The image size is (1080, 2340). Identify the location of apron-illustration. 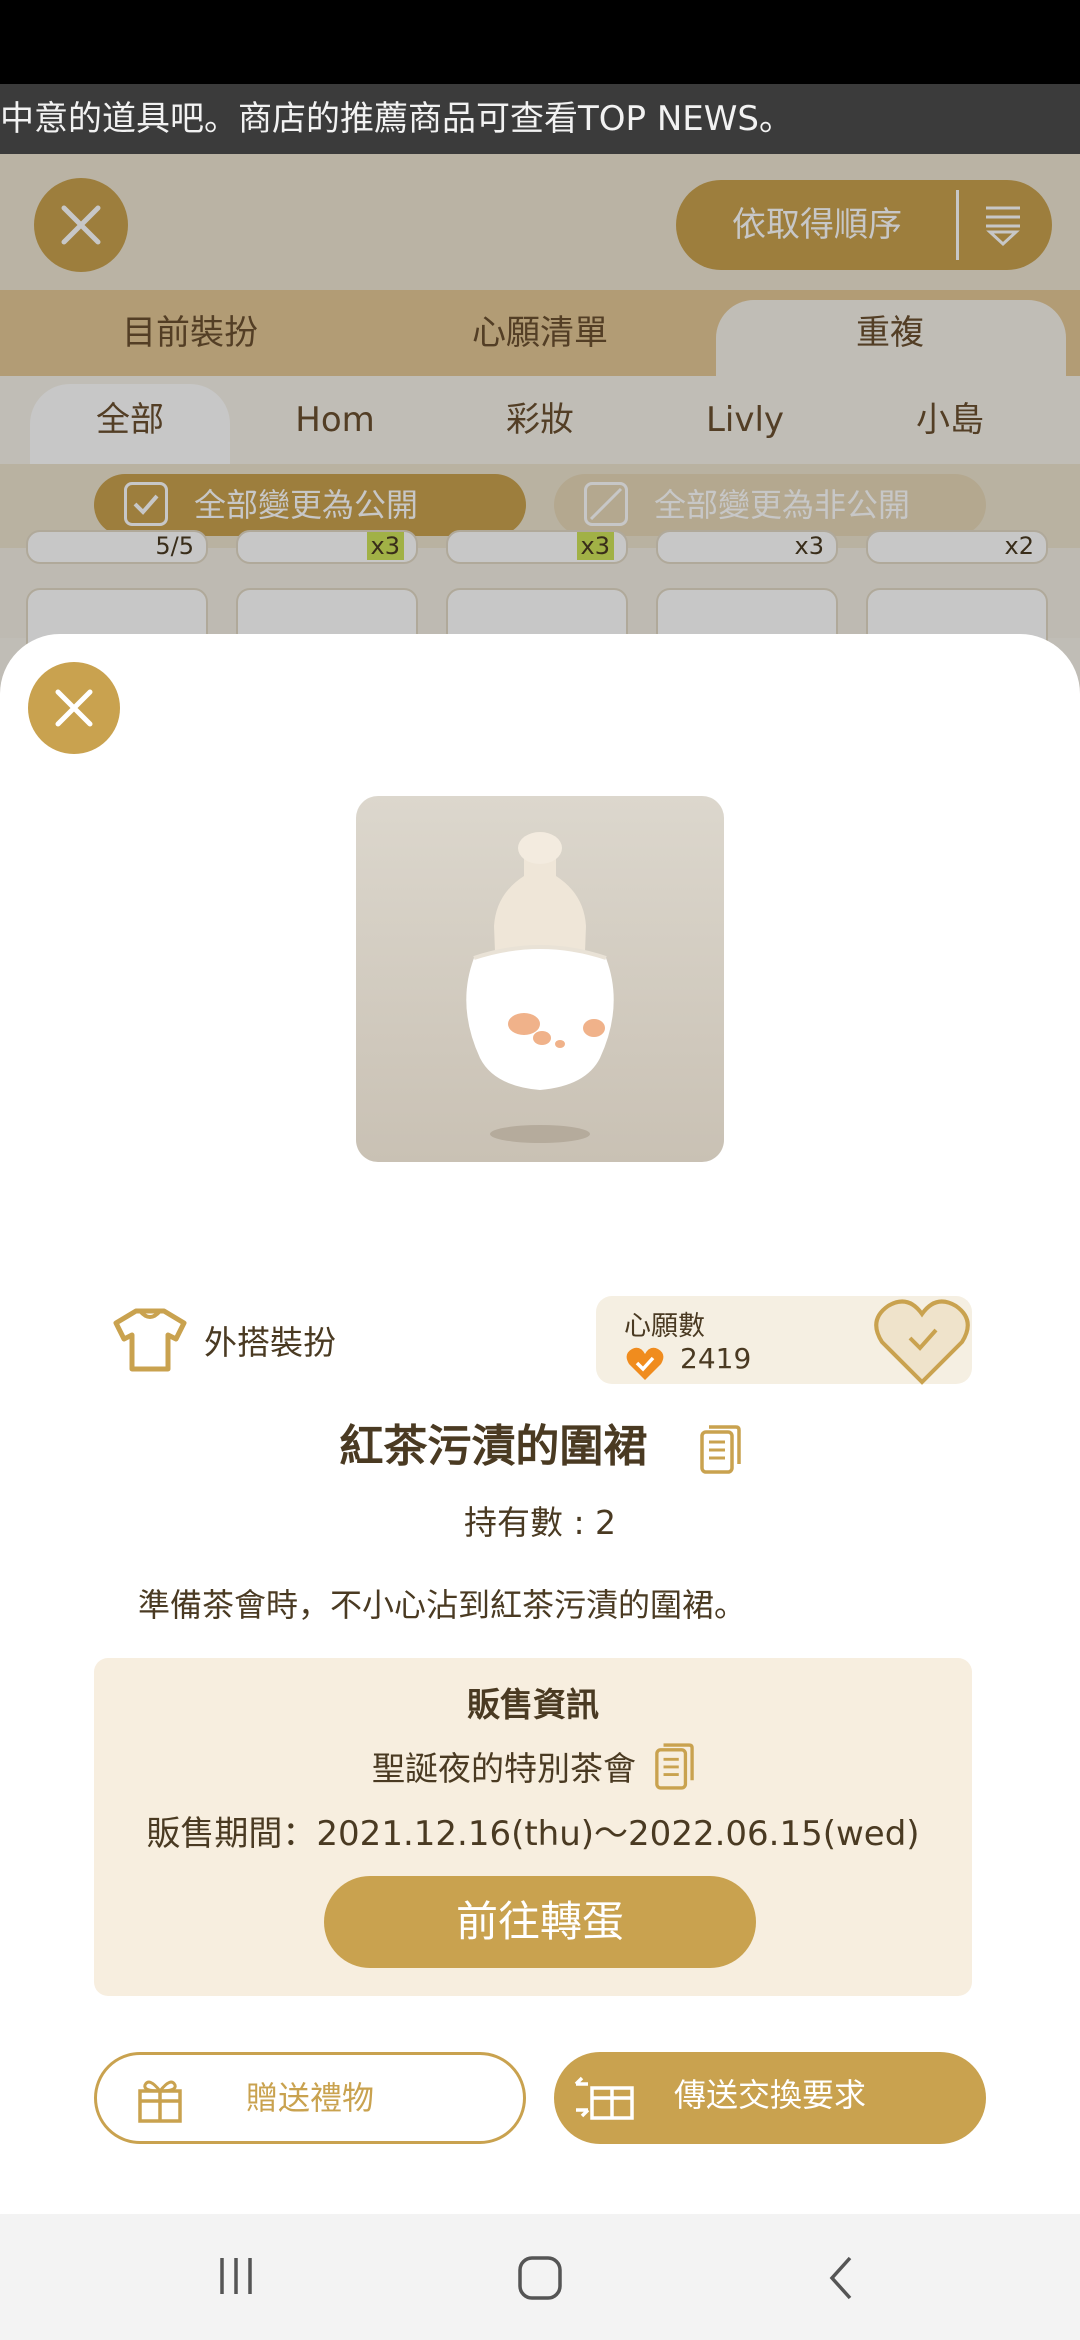
(540, 987).